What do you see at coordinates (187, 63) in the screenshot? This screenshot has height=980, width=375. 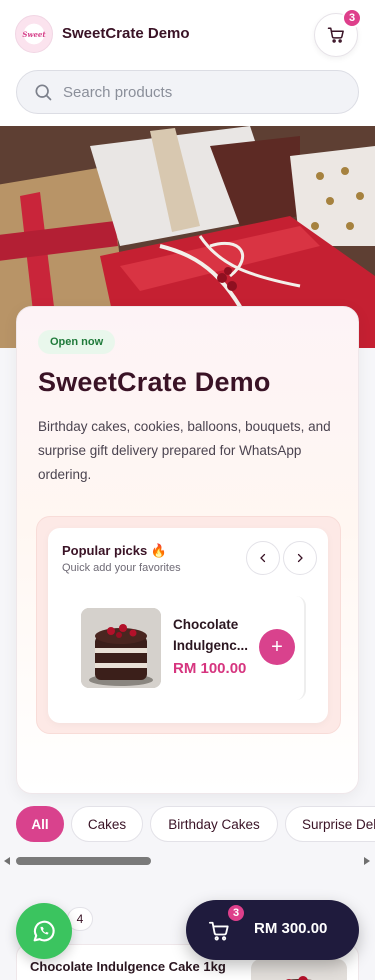 I see `app-header: Sweet SweetCrate Demo 3` at bounding box center [187, 63].